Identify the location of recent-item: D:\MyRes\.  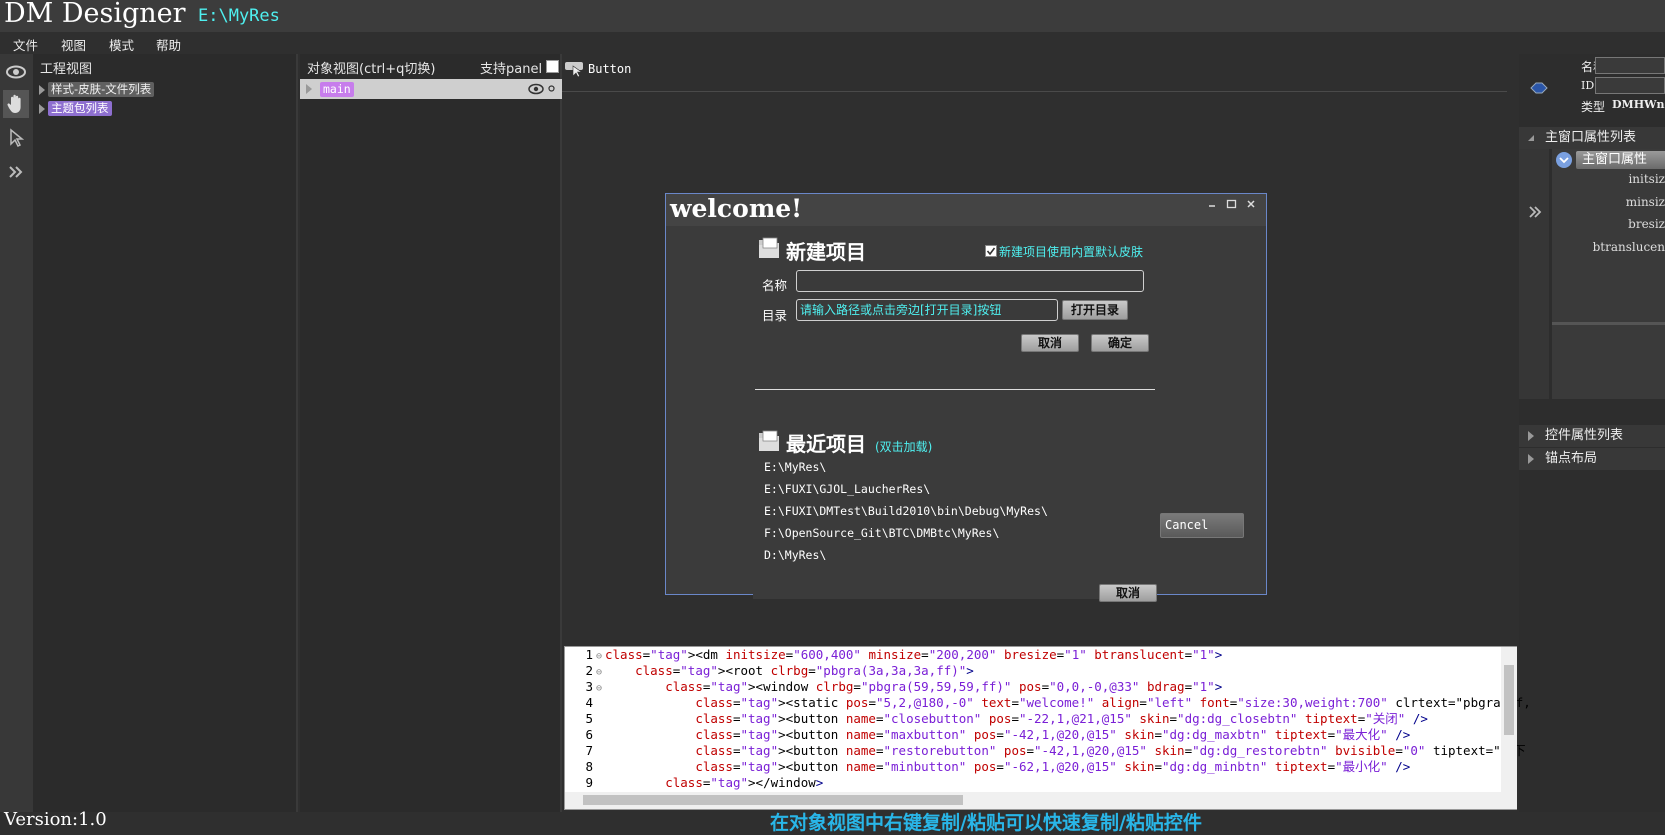
(795, 555).